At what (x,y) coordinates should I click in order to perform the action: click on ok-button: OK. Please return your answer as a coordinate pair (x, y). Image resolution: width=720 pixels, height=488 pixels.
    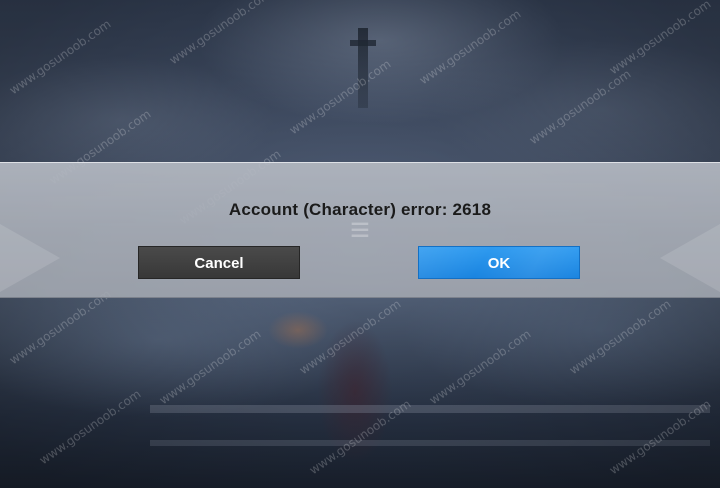
    Looking at the image, I should click on (499, 262).